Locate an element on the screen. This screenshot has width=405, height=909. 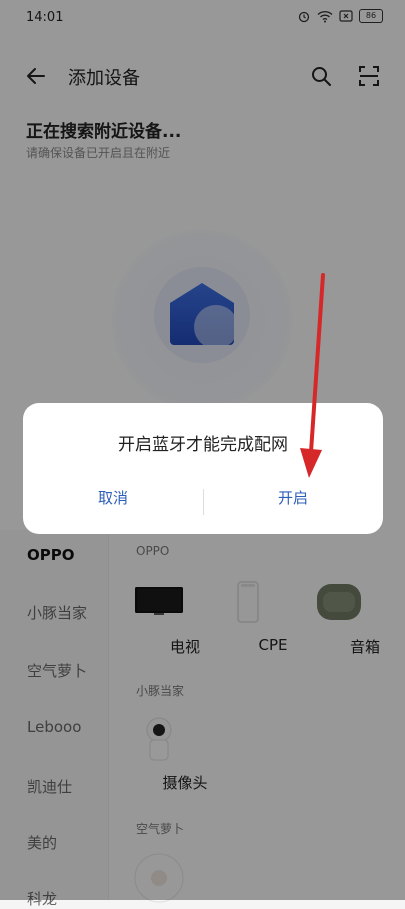
bluetooth-dialog: 开启蓝牙才能完成配网 取消 开启 is located at coordinates (203, 468).